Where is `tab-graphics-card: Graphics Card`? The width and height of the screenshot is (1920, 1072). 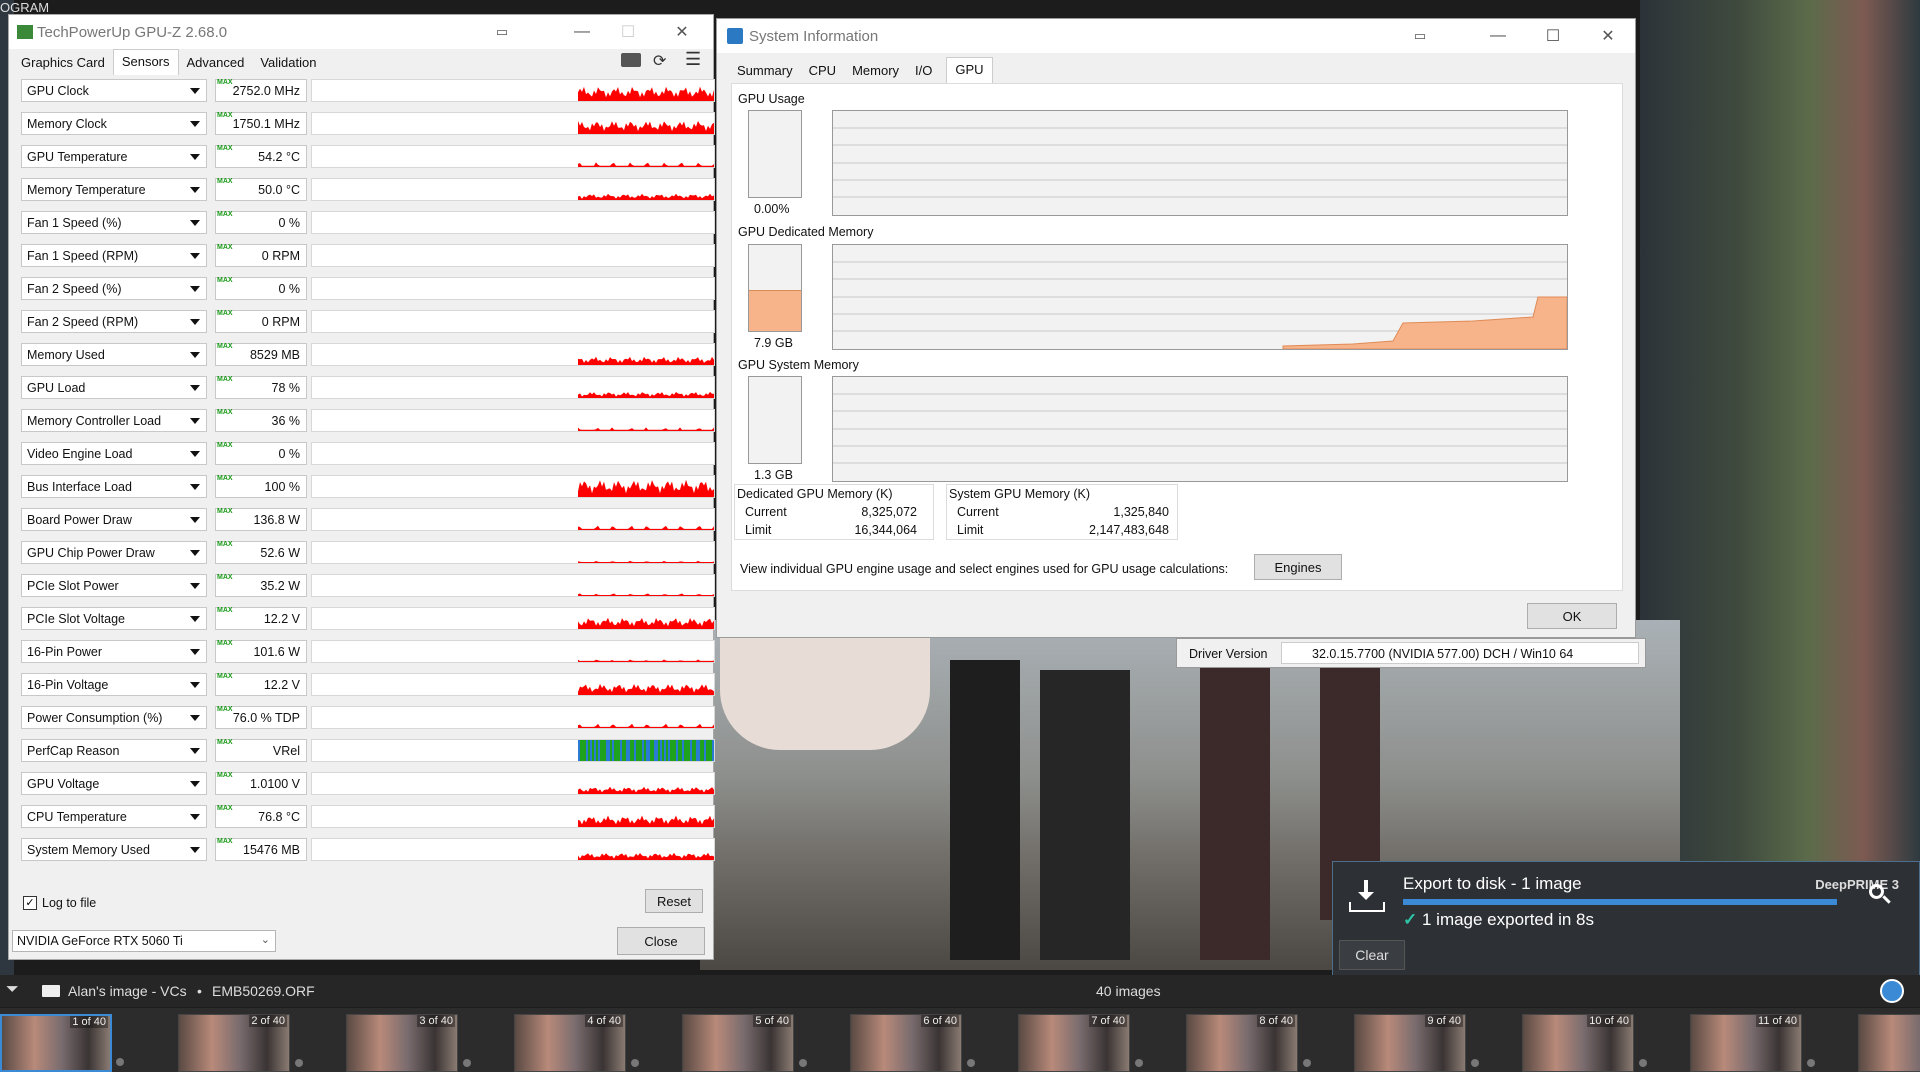 tab-graphics-card: Graphics Card is located at coordinates (63, 63).